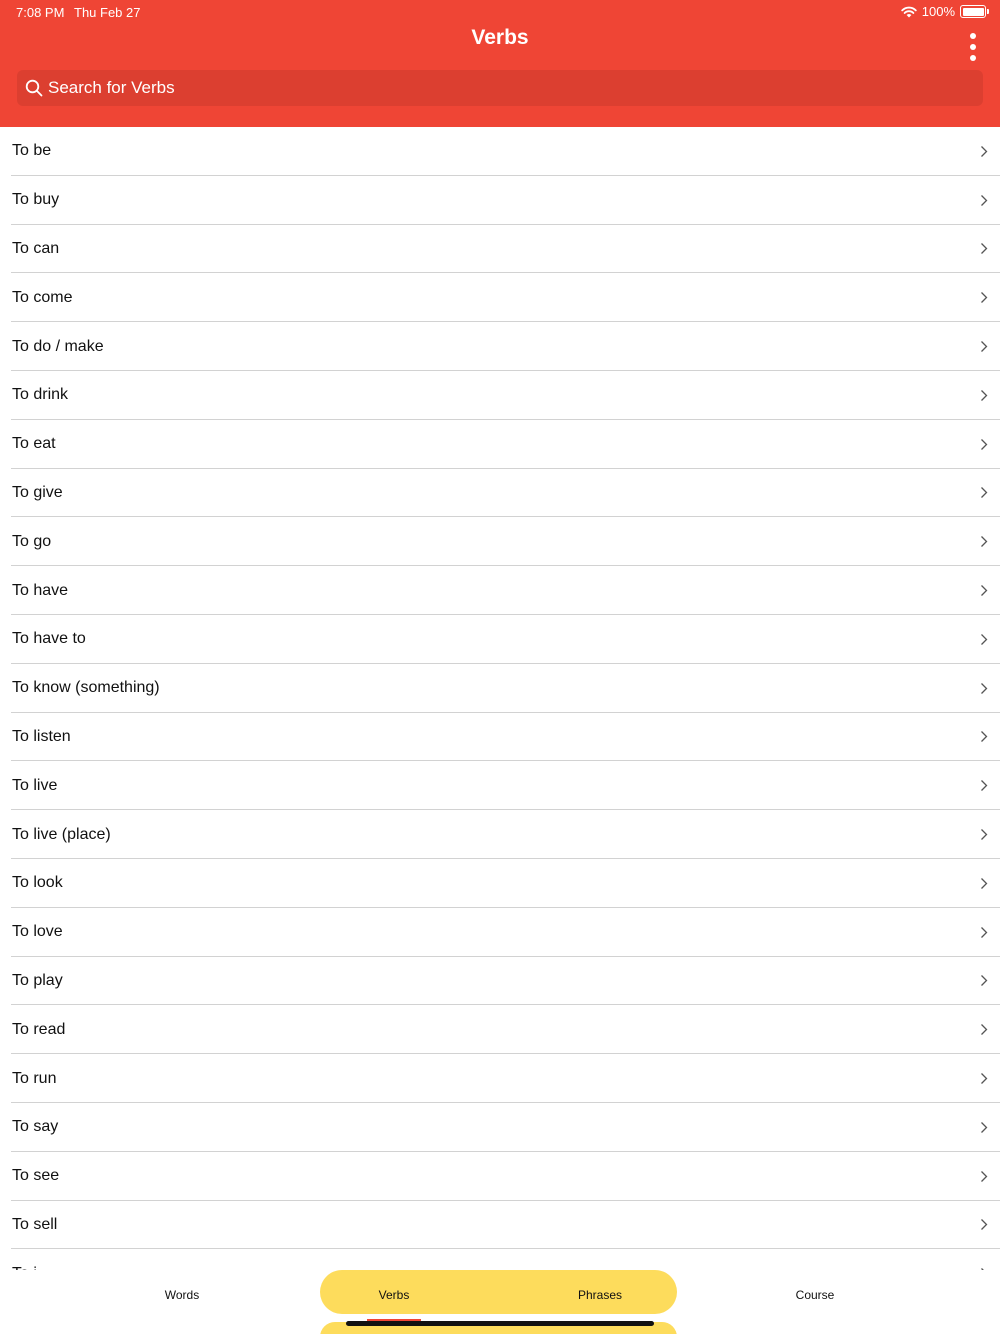 The height and width of the screenshot is (1334, 1000). Describe the element at coordinates (40, 12) in the screenshot. I see `status-time: 7:08 PM` at that location.